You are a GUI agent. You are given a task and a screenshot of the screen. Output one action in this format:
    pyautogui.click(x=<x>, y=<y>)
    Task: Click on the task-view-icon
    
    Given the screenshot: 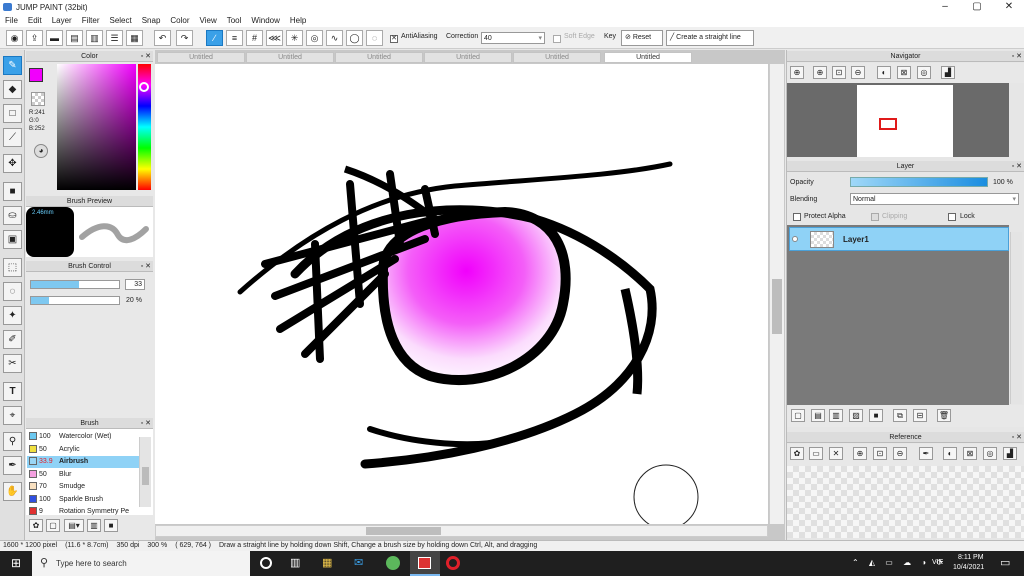 What is the action you would take?
    pyautogui.click(x=266, y=563)
    